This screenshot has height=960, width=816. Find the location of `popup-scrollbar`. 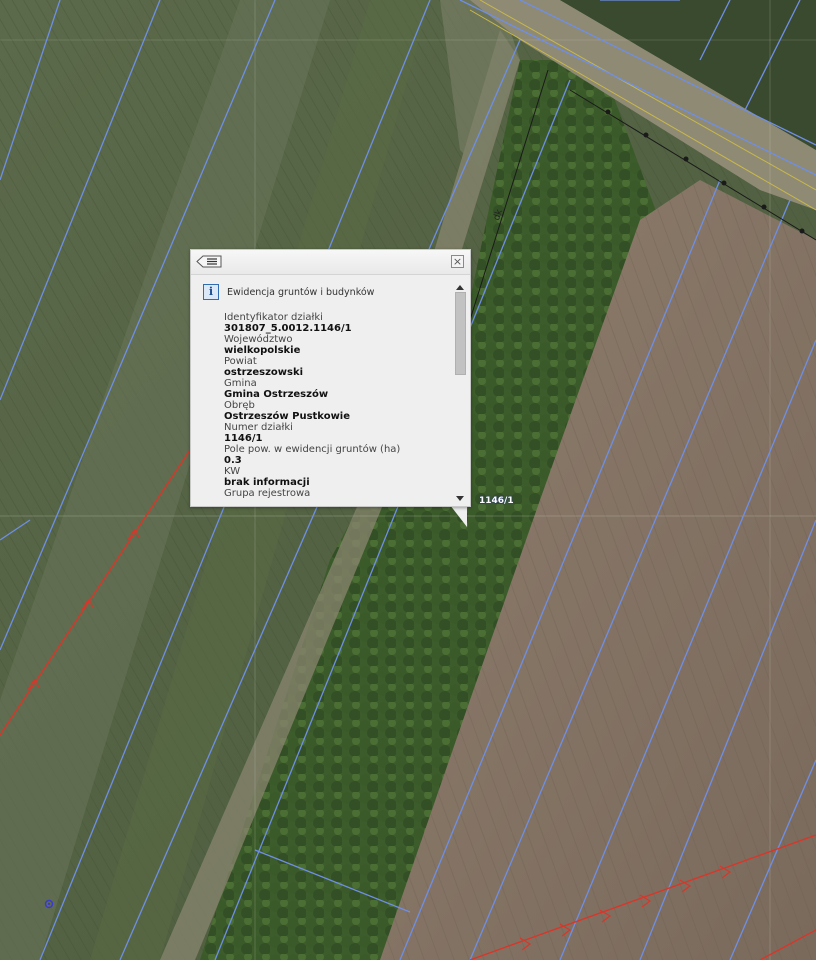

popup-scrollbar is located at coordinates (460, 393).